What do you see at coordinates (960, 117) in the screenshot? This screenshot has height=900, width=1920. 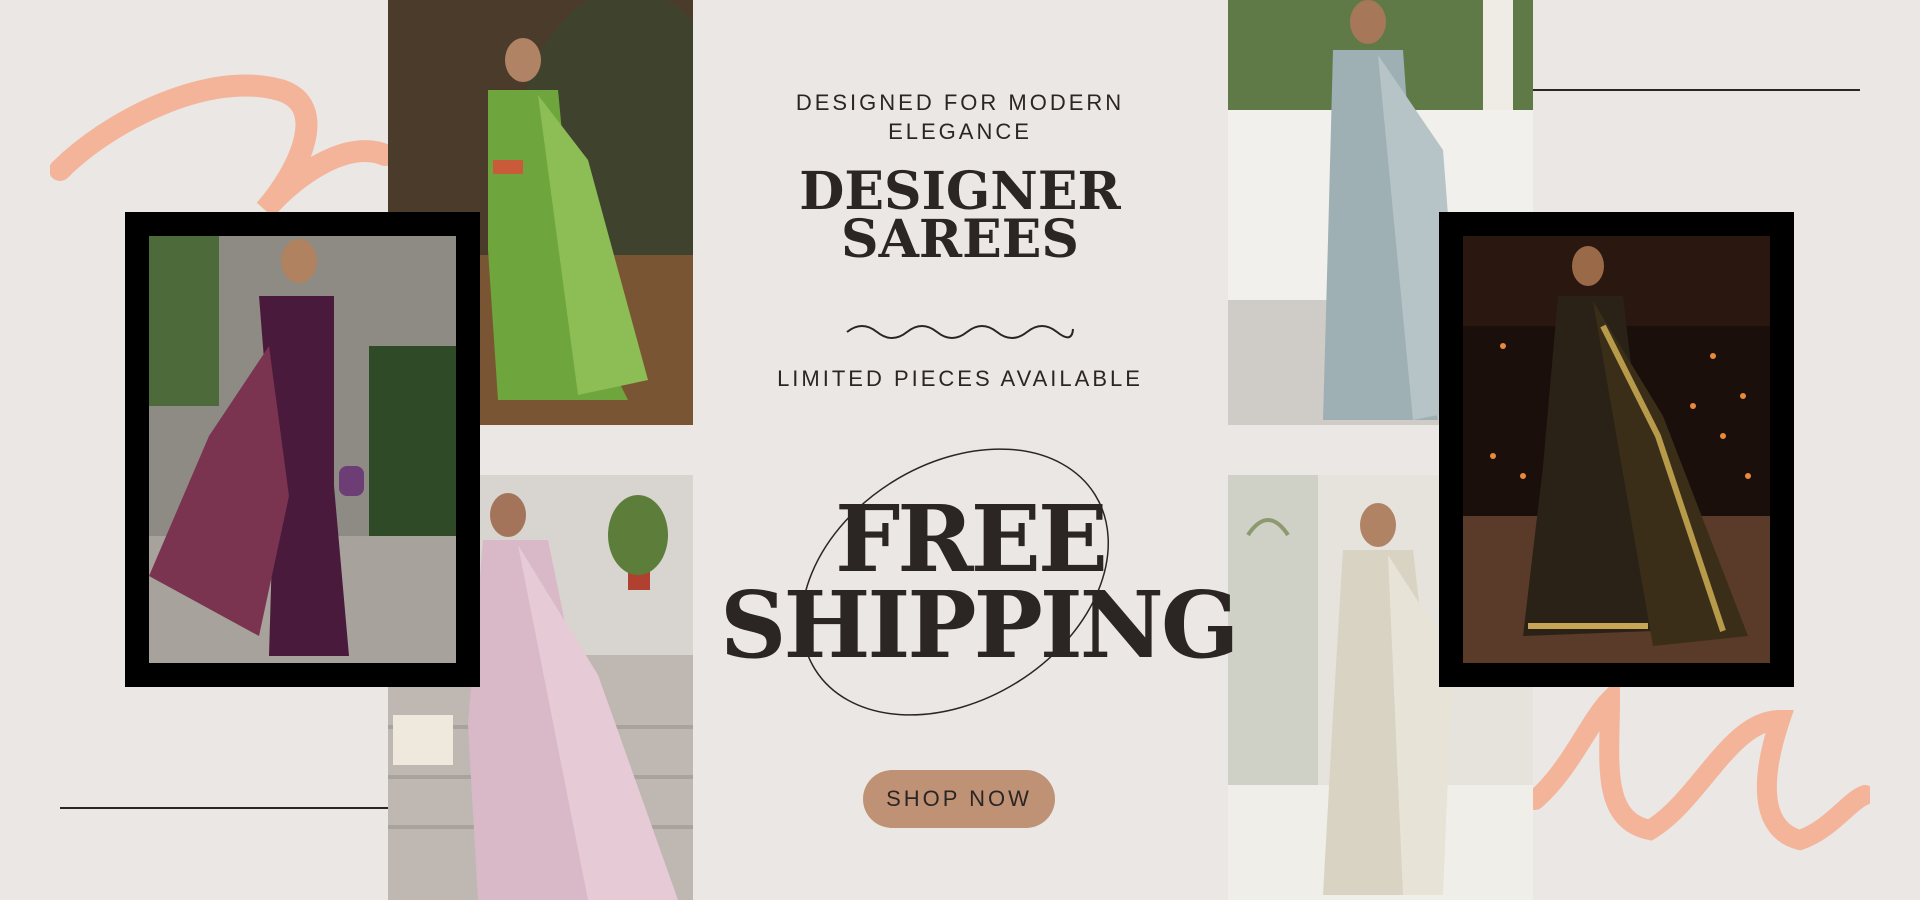 I see `tagline: DESIGNED FOR MODERN ELEGANCE` at bounding box center [960, 117].